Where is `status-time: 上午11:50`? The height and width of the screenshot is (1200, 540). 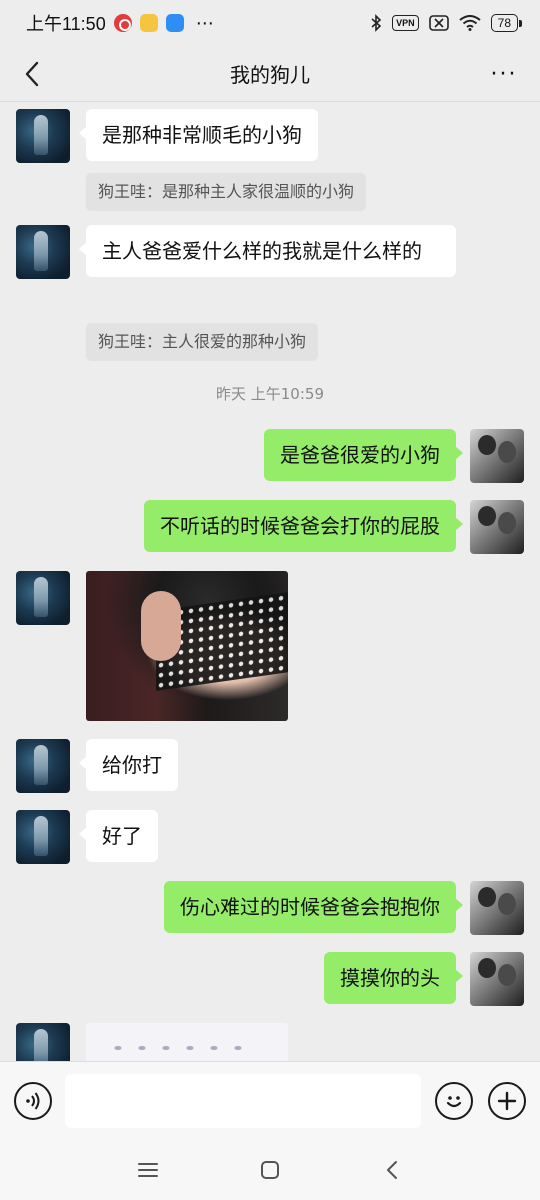
status-time: 上午11:50 is located at coordinates (66, 24).